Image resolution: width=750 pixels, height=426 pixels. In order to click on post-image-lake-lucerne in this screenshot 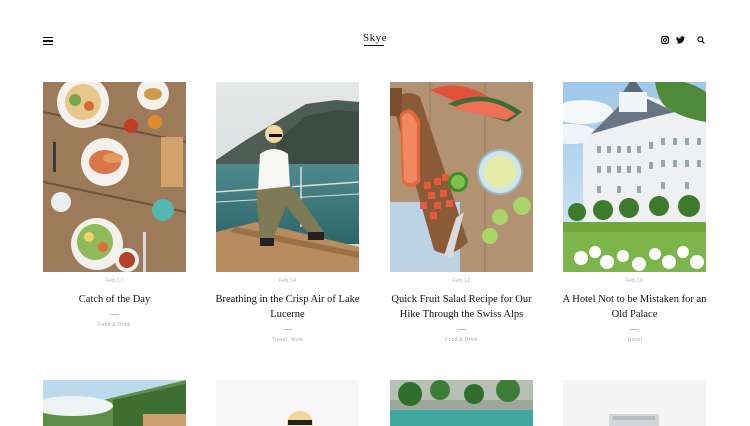, I will do `click(287, 177)`.